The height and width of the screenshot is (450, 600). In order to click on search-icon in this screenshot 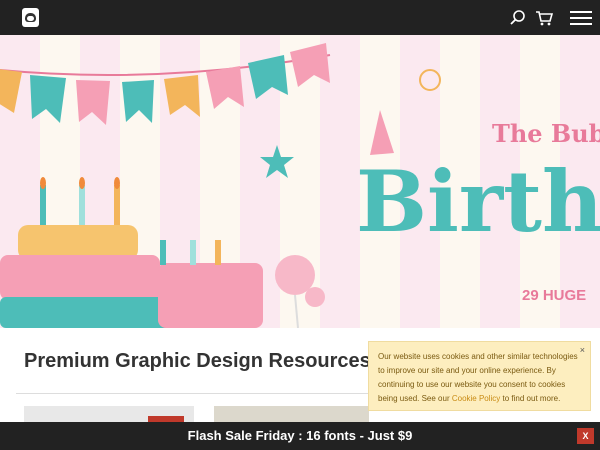, I will do `click(518, 18)`.